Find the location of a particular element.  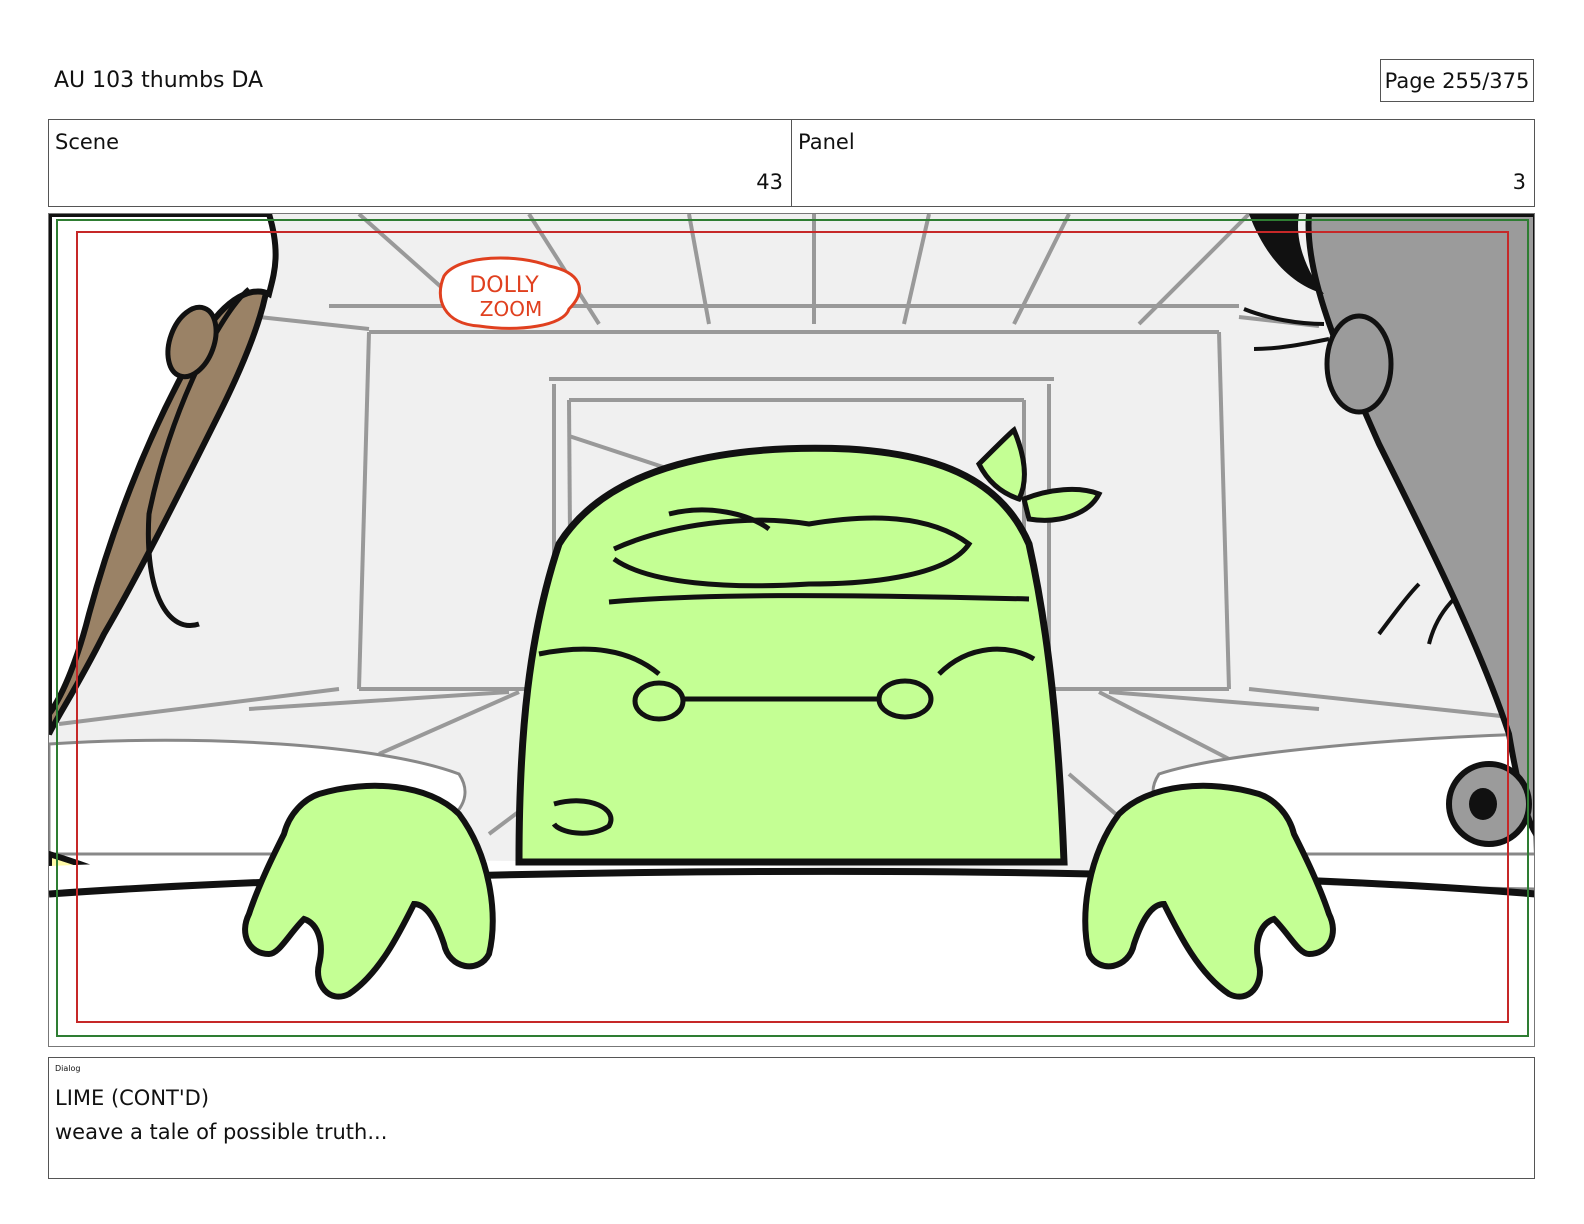

page-indicator: Page 255/375 is located at coordinates (1457, 80).